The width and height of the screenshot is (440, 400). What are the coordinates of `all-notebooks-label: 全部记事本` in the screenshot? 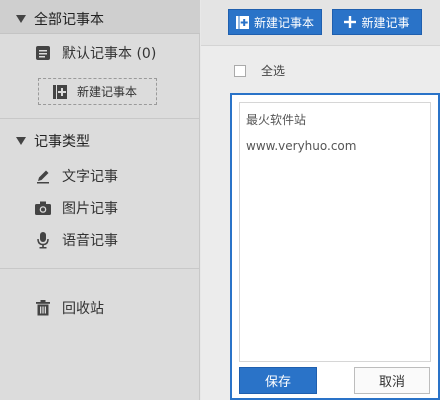 It's located at (69, 20).